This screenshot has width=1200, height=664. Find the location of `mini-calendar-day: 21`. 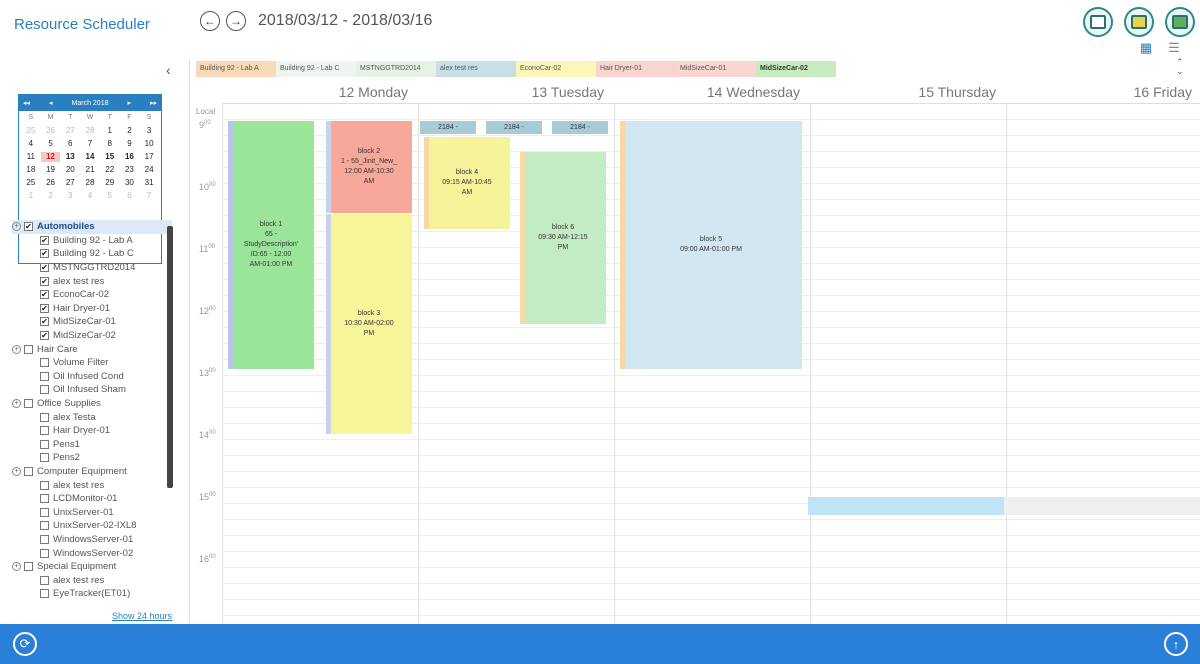

mini-calendar-day: 21 is located at coordinates (90, 170).